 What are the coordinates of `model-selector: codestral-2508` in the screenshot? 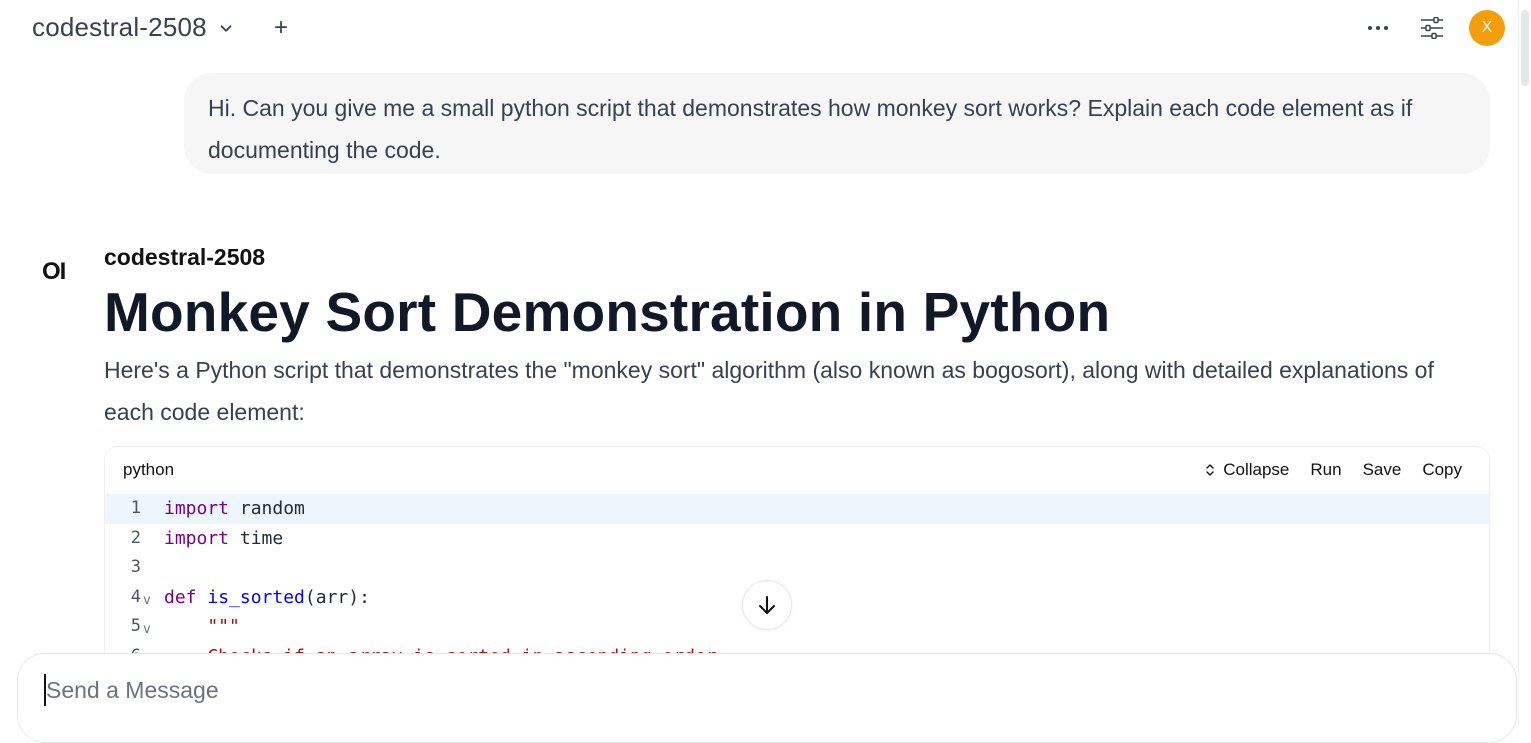 It's located at (133, 27).